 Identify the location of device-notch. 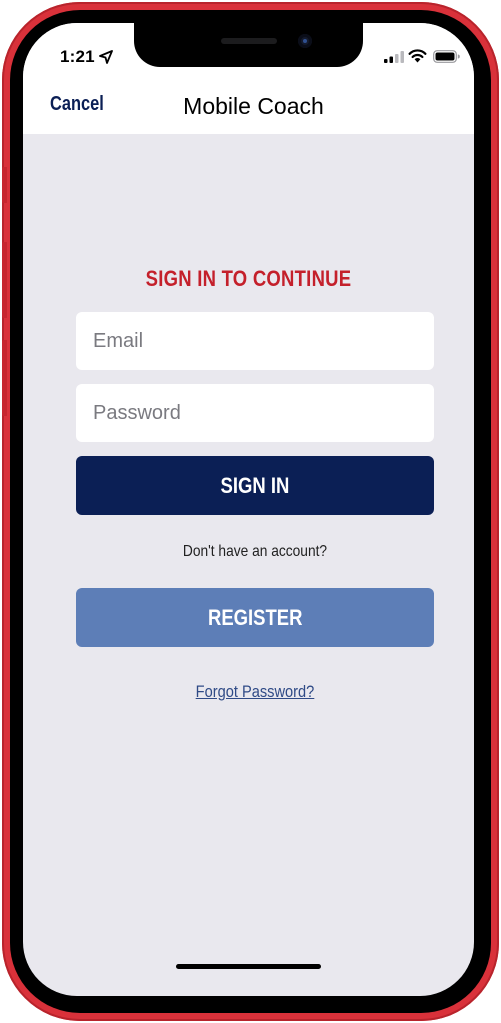
(248, 45).